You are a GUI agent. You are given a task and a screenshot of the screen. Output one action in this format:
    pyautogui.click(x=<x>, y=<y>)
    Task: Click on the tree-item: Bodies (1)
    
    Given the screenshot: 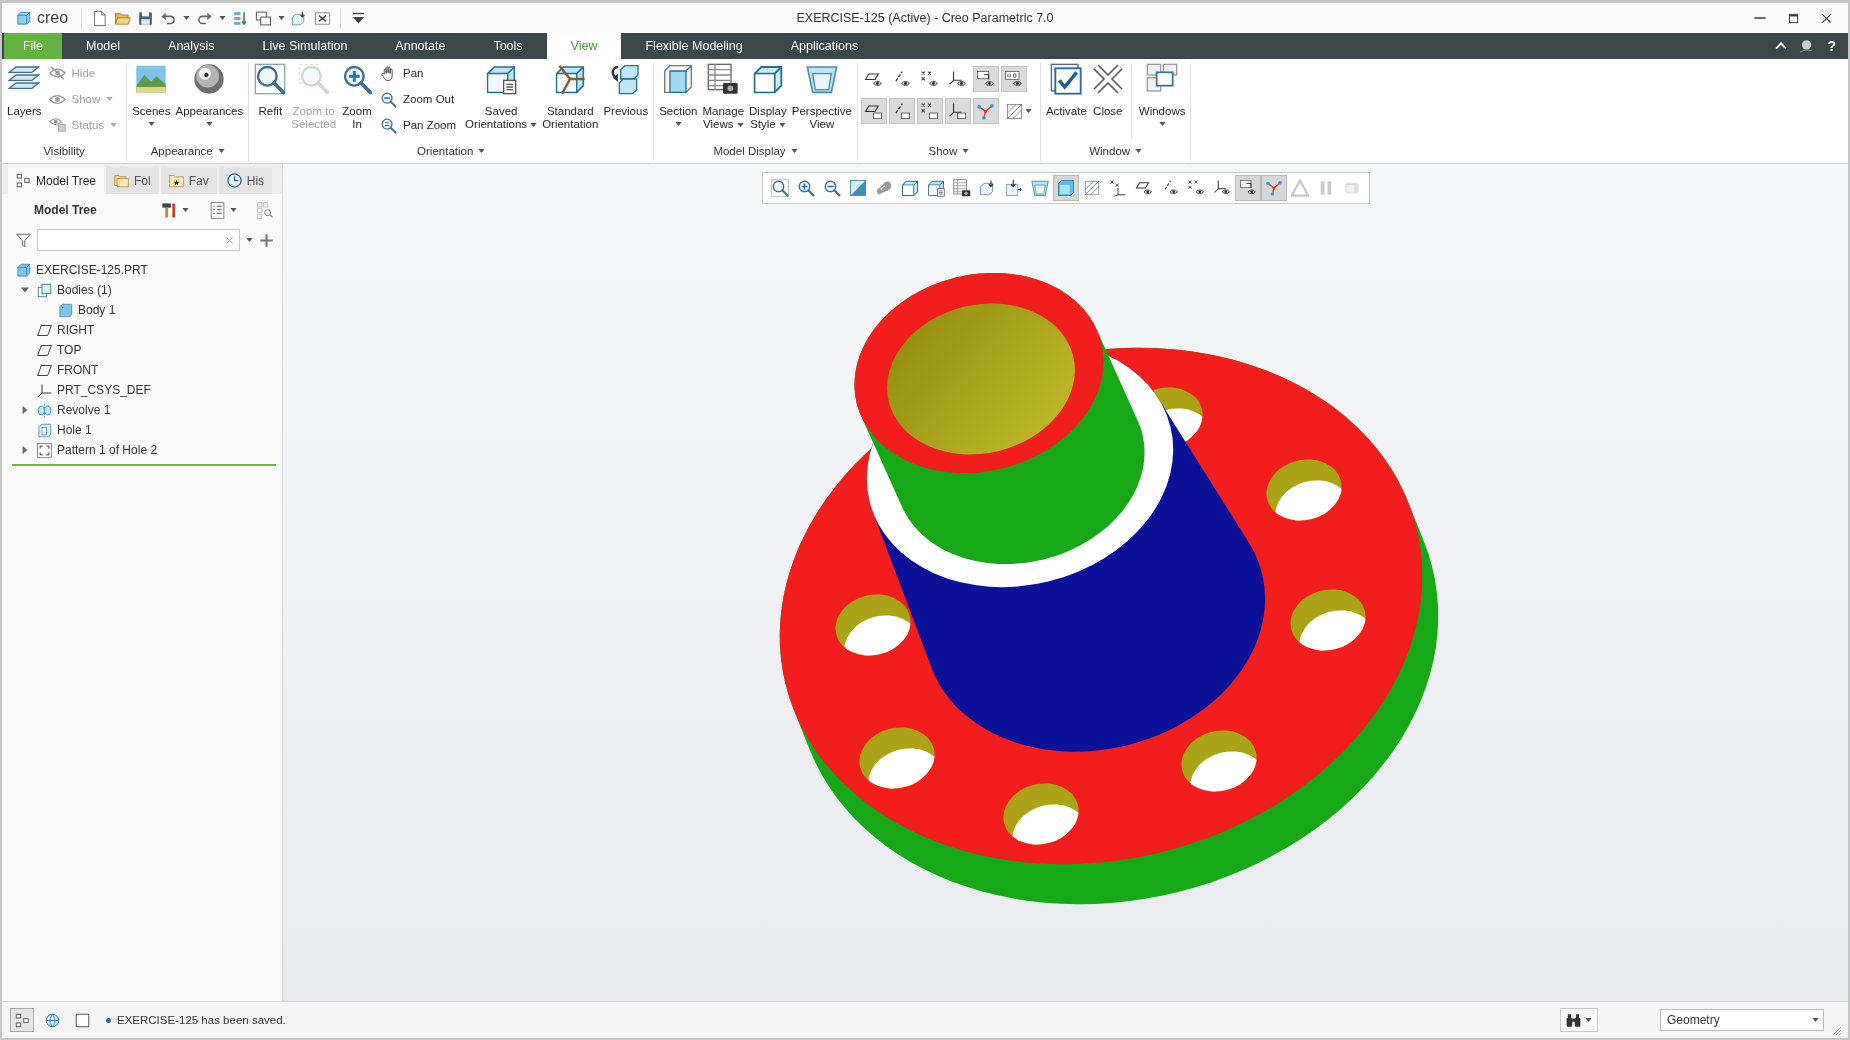 What is the action you would take?
    pyautogui.click(x=84, y=290)
    